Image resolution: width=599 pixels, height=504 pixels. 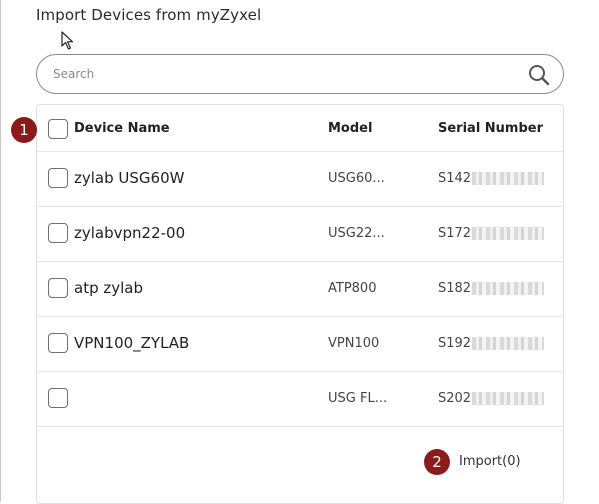 I want to click on page-title: Import Devices from myZyxel, so click(x=149, y=15).